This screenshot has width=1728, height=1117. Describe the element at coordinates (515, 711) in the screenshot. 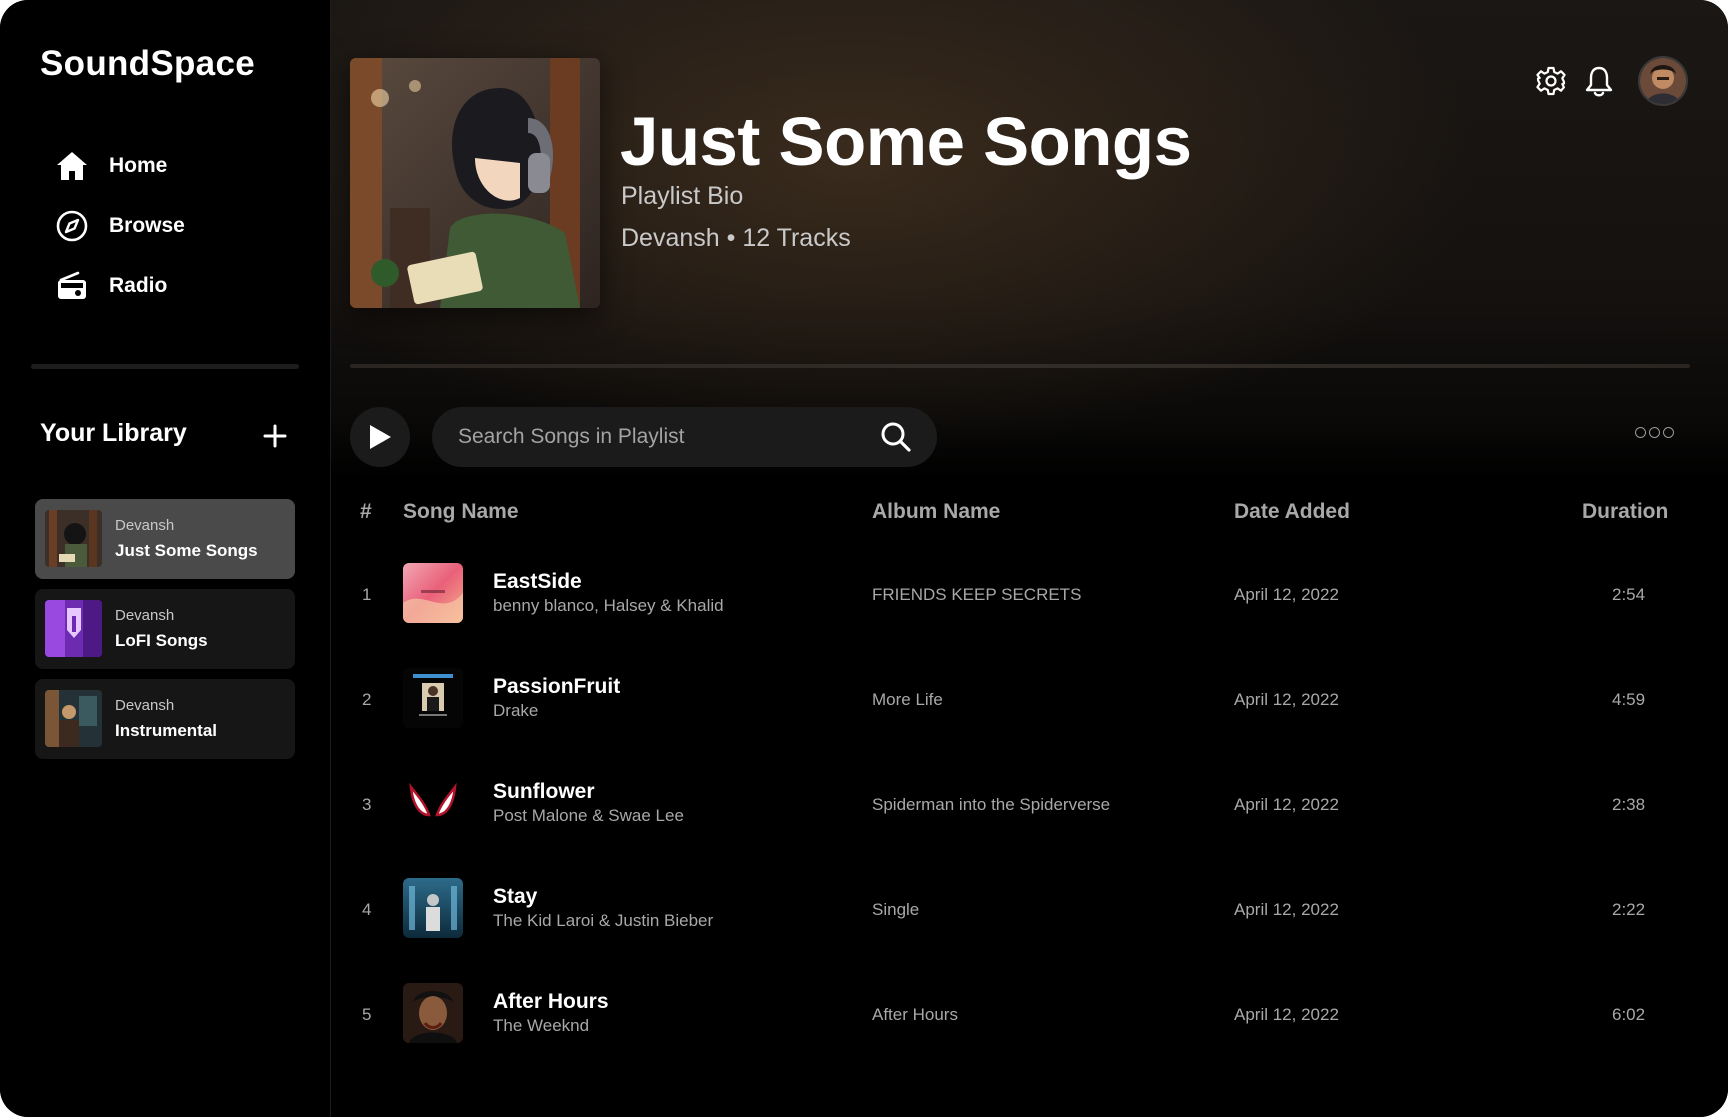

I see `track-artist: Drake` at that location.